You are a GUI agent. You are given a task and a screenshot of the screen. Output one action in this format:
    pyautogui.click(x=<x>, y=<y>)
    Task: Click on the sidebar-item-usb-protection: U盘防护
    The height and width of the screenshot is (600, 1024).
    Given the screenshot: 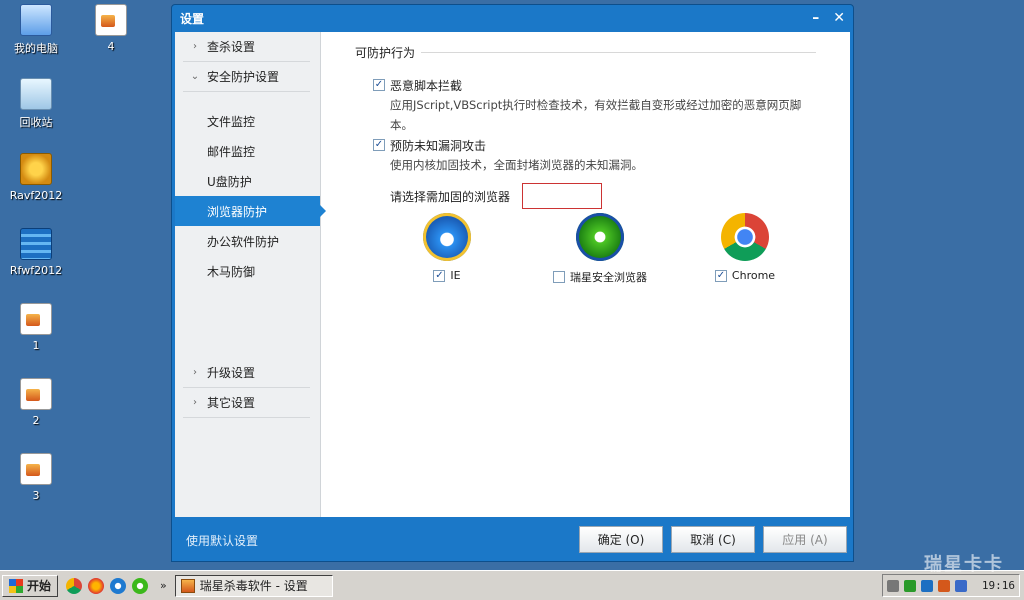 What is the action you would take?
    pyautogui.click(x=247, y=181)
    